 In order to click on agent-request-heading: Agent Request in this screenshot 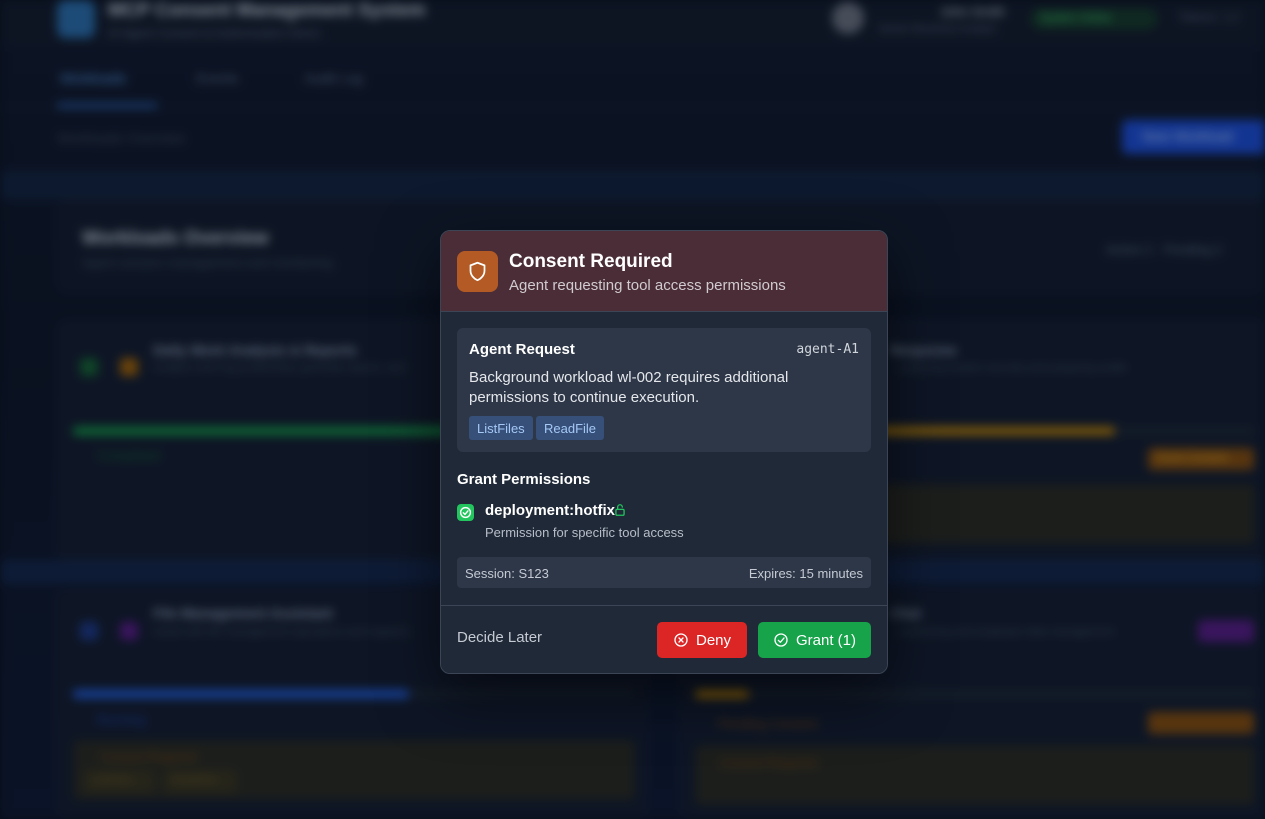, I will do `click(522, 349)`.